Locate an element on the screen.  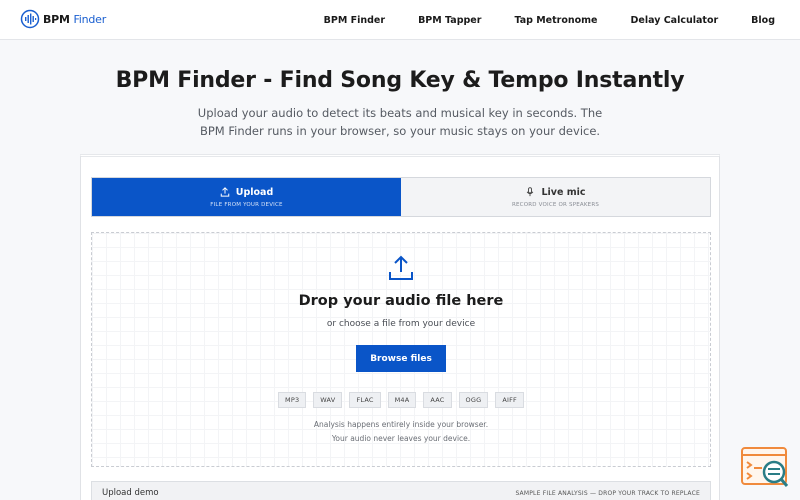
nav-delay-calculator: Delay Calculator is located at coordinates (675, 20).